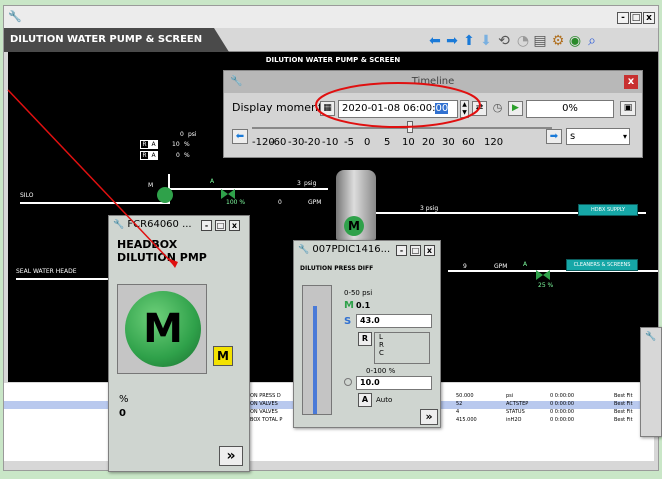 Image resolution: width=662 pixels, height=479 pixels. Describe the element at coordinates (624, 136) in the screenshot. I see `chevron-down-icon: ▾` at that location.